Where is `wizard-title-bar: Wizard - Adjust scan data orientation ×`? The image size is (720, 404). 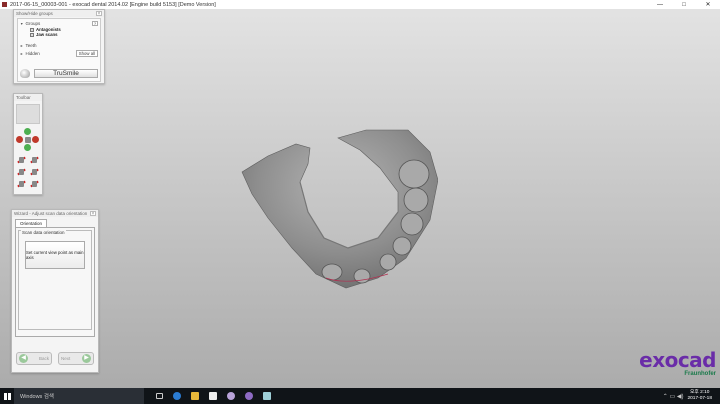 wizard-title-bar: Wizard - Adjust scan data orientation × is located at coordinates (55, 213).